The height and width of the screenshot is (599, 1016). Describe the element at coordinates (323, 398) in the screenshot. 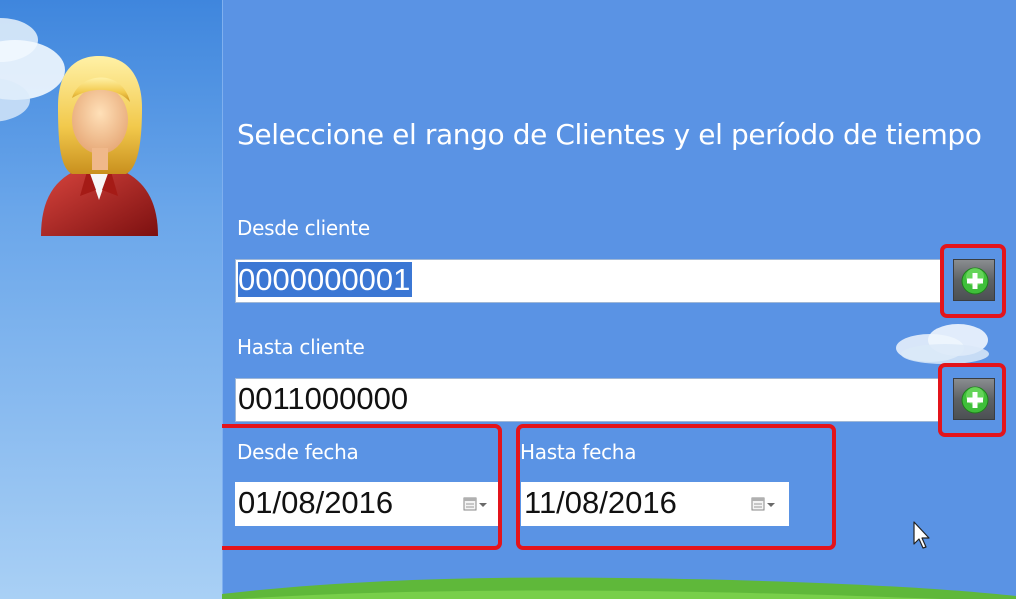

I see `to-client-value: 0011000000` at that location.